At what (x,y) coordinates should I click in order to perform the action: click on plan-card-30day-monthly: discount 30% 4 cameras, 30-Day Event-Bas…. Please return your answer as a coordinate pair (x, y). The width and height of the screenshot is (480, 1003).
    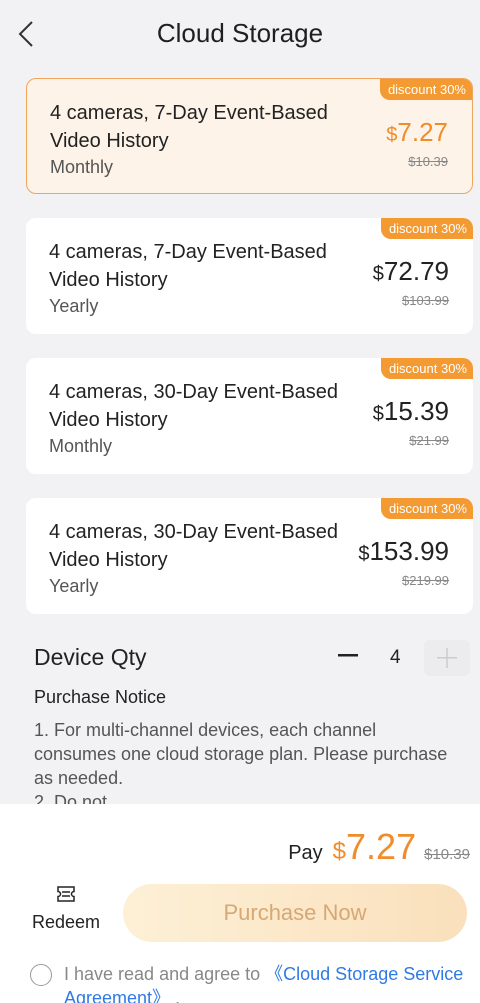
    Looking at the image, I should click on (249, 416).